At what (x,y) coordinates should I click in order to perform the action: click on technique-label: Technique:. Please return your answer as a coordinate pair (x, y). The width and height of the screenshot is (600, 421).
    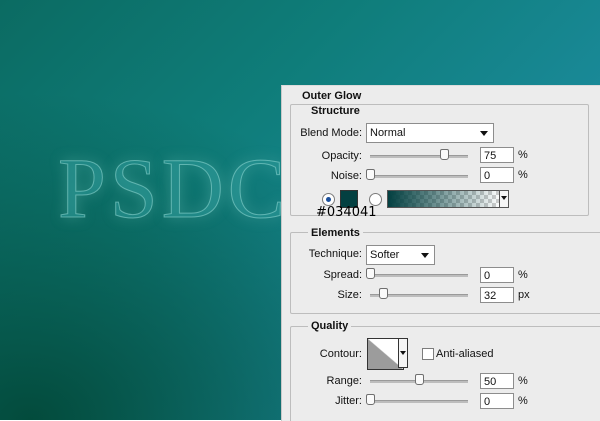
    Looking at the image, I should click on (335, 254).